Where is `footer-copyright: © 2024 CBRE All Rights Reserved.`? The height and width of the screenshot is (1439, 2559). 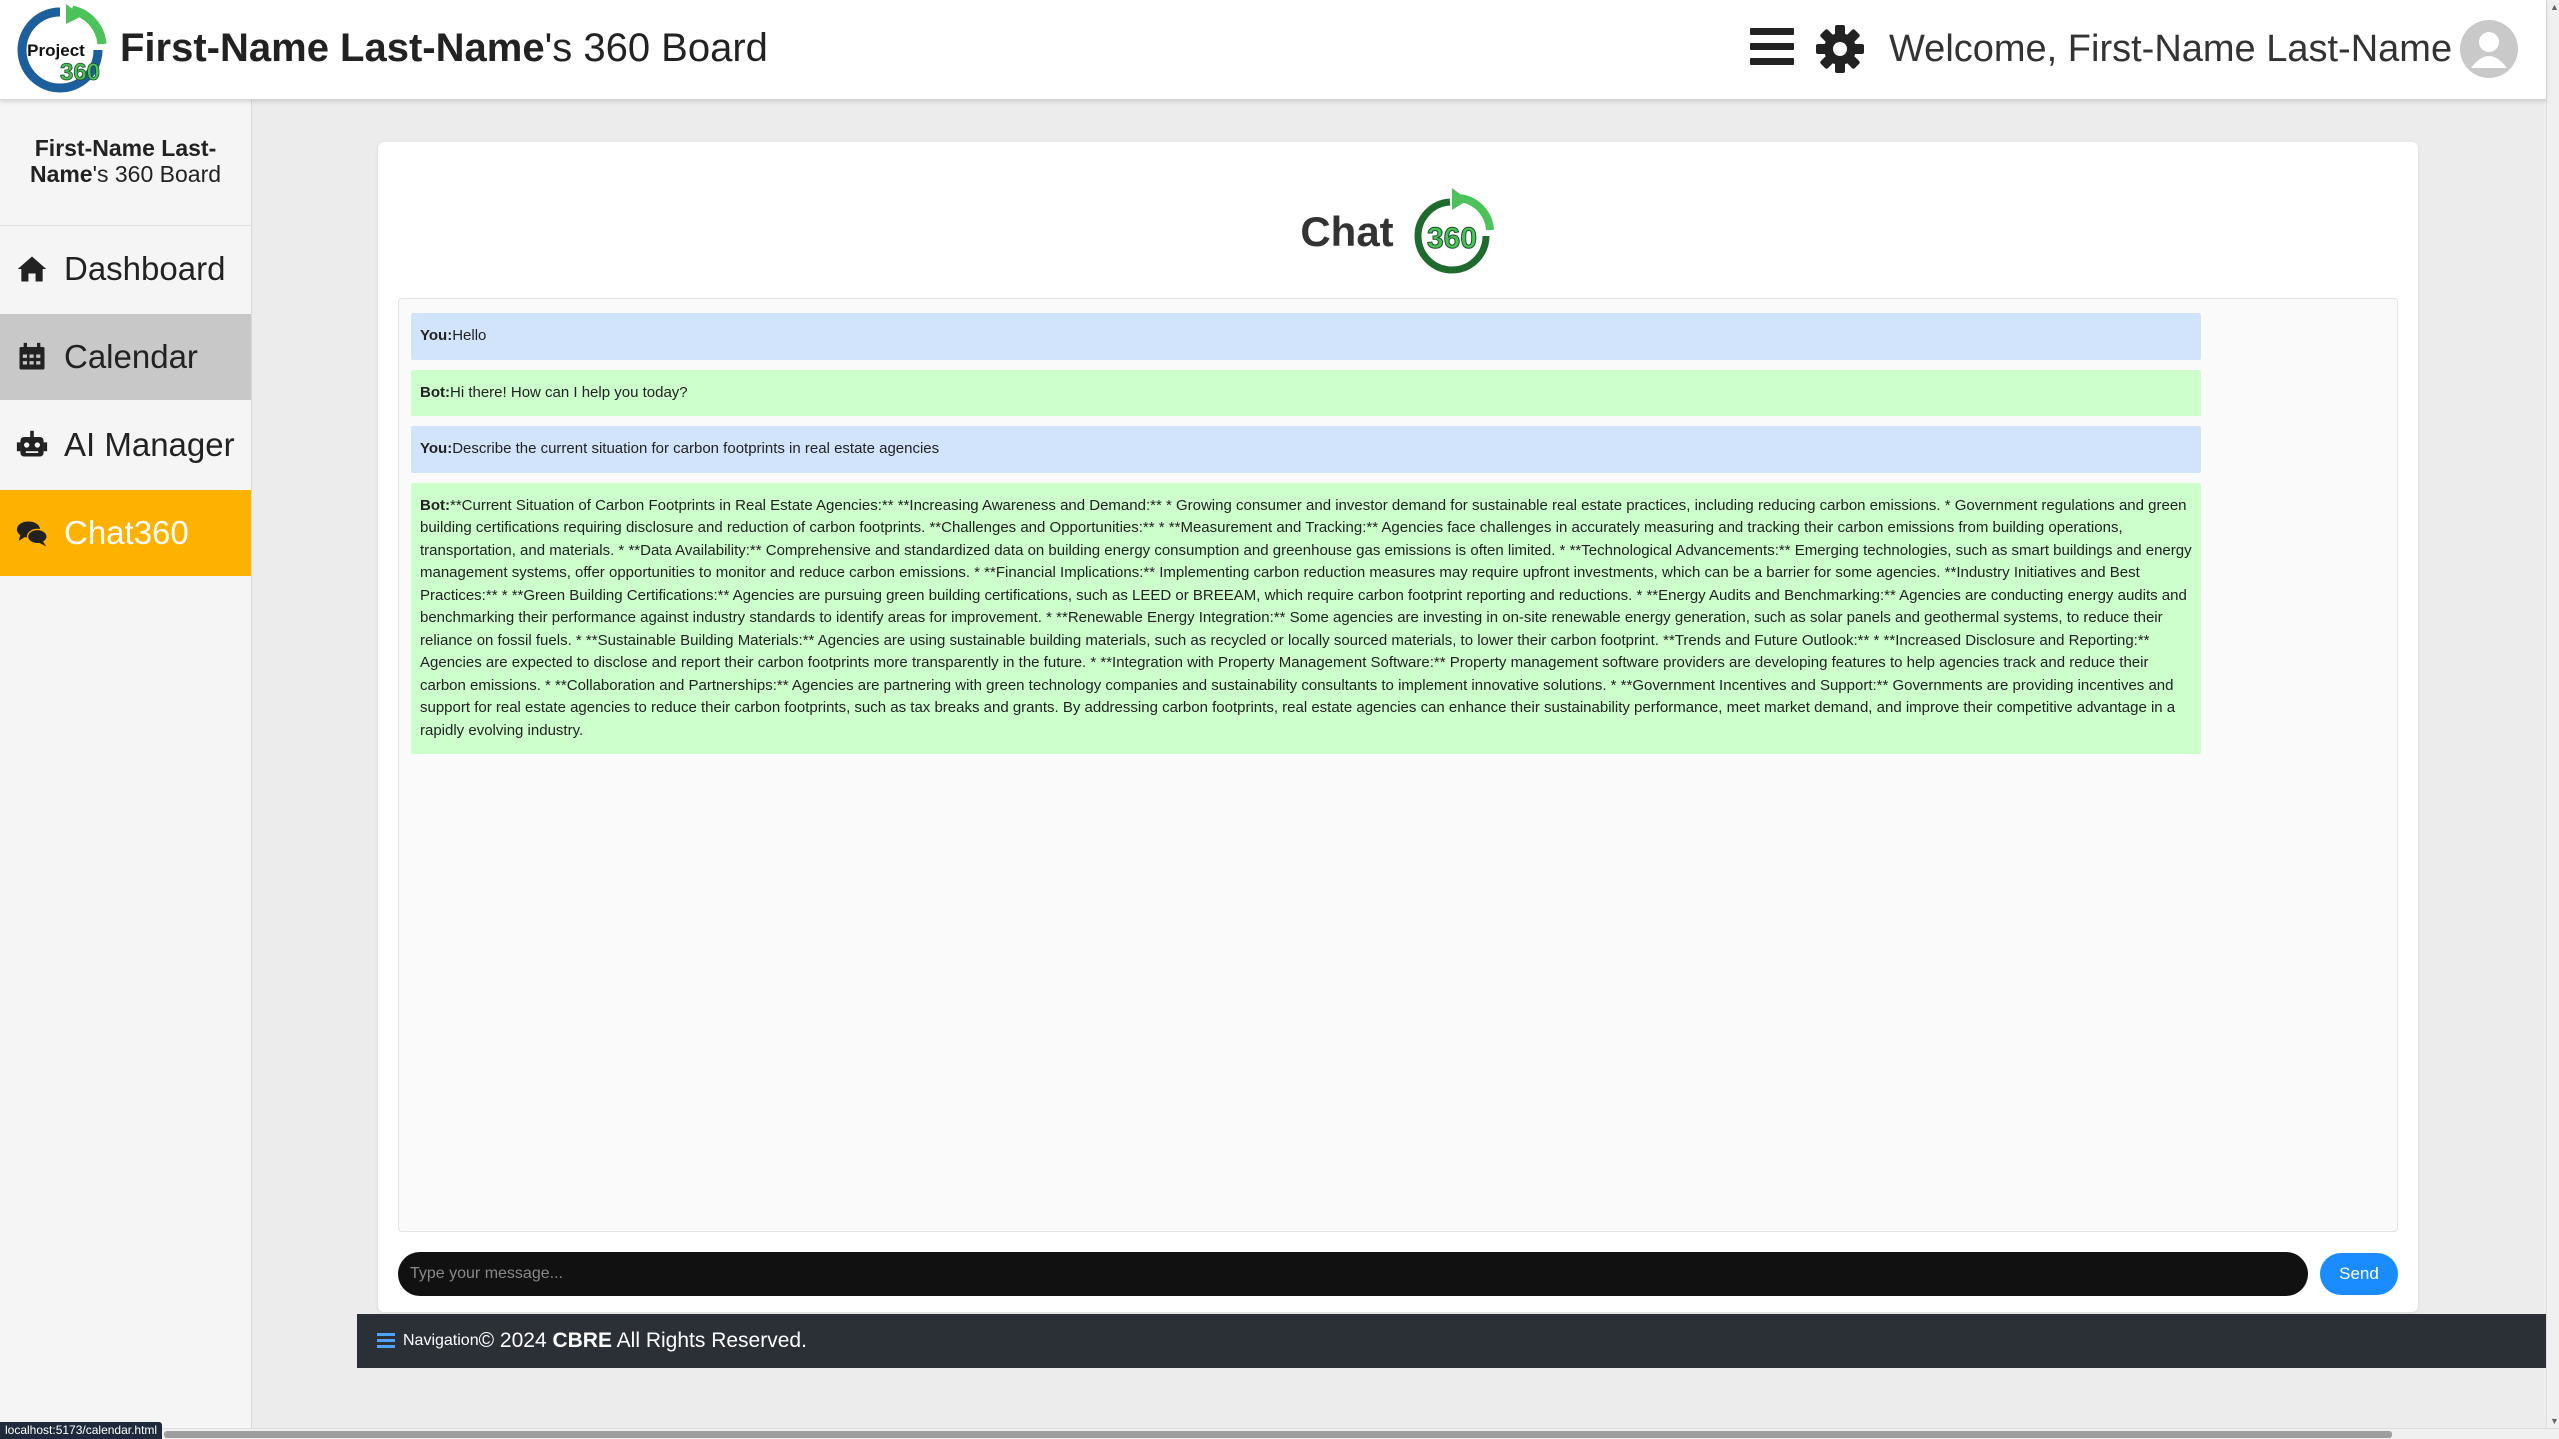
footer-copyright: © 2024 CBRE All Rights Reserved. is located at coordinates (643, 1341).